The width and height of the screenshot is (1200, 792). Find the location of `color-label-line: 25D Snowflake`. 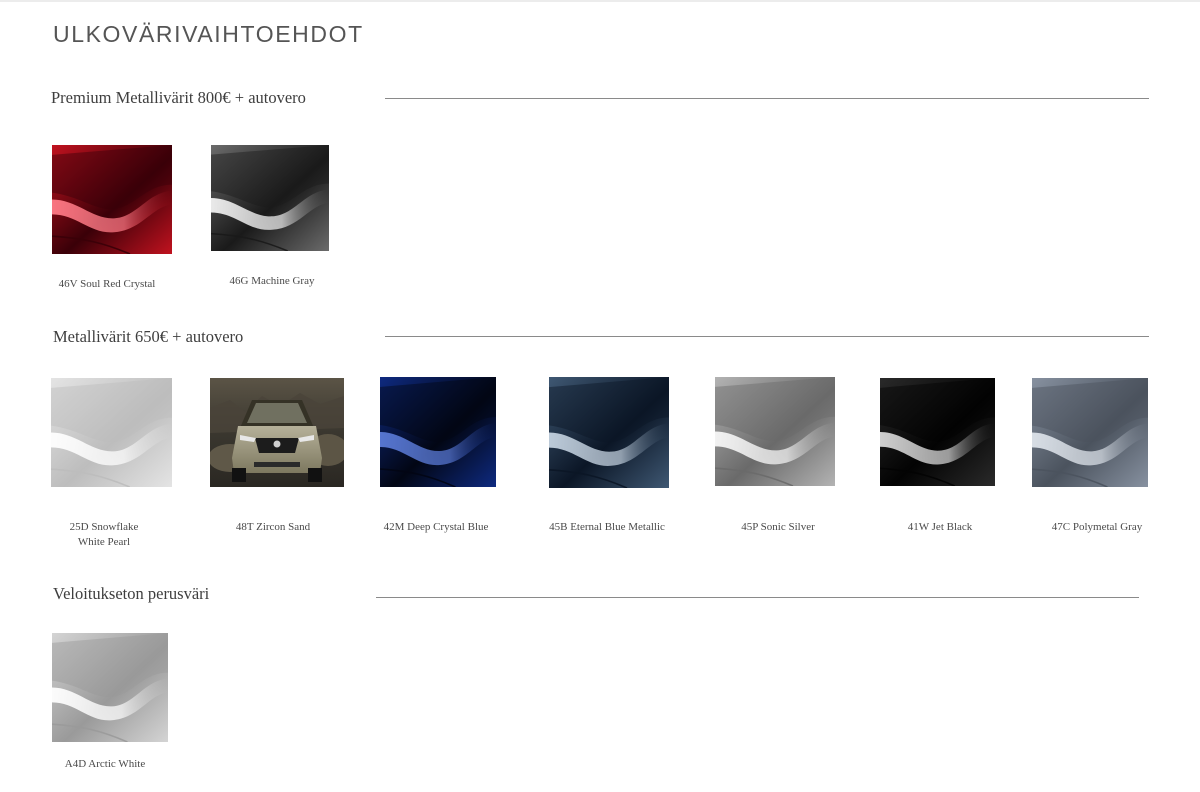

color-label-line: 25D Snowflake is located at coordinates (104, 527).